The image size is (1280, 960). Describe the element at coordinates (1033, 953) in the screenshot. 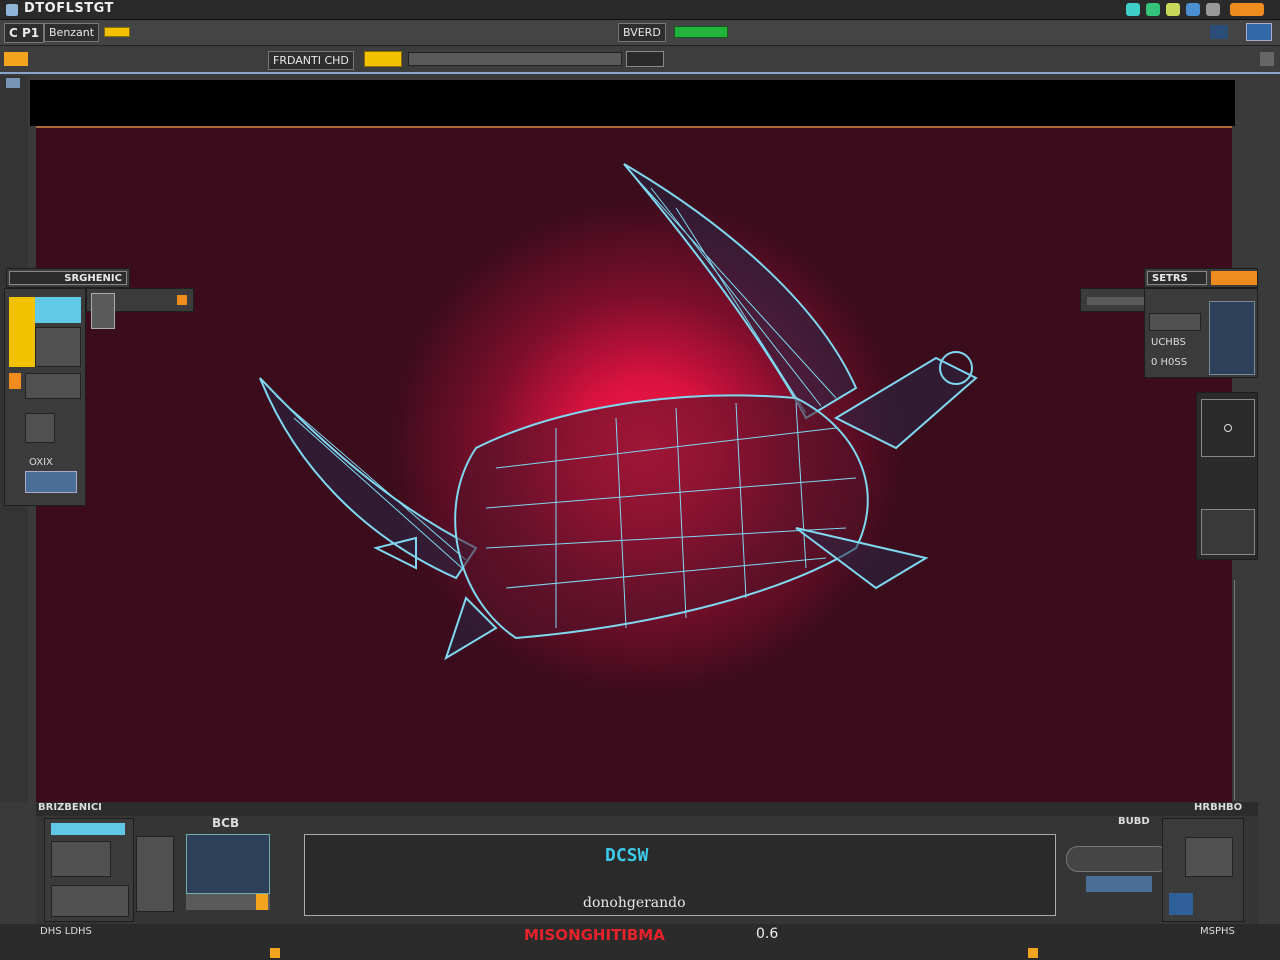

I see `status-indicator-right` at that location.